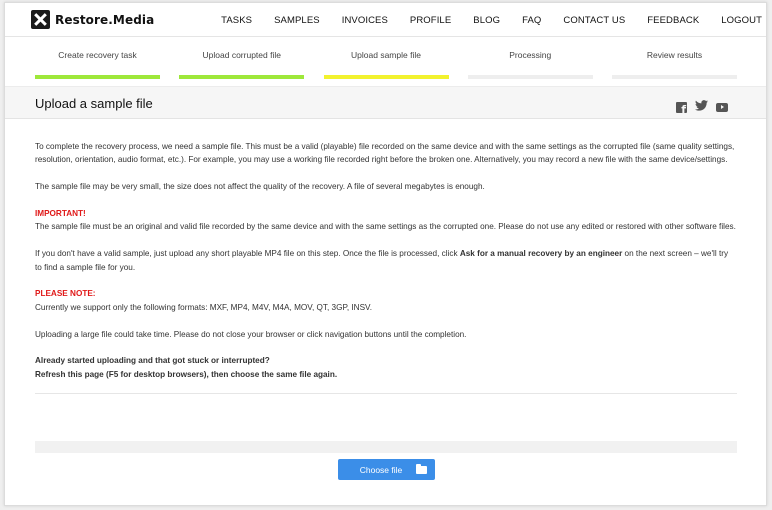 The image size is (772, 510). I want to click on step-processing: Processing, so click(530, 64).